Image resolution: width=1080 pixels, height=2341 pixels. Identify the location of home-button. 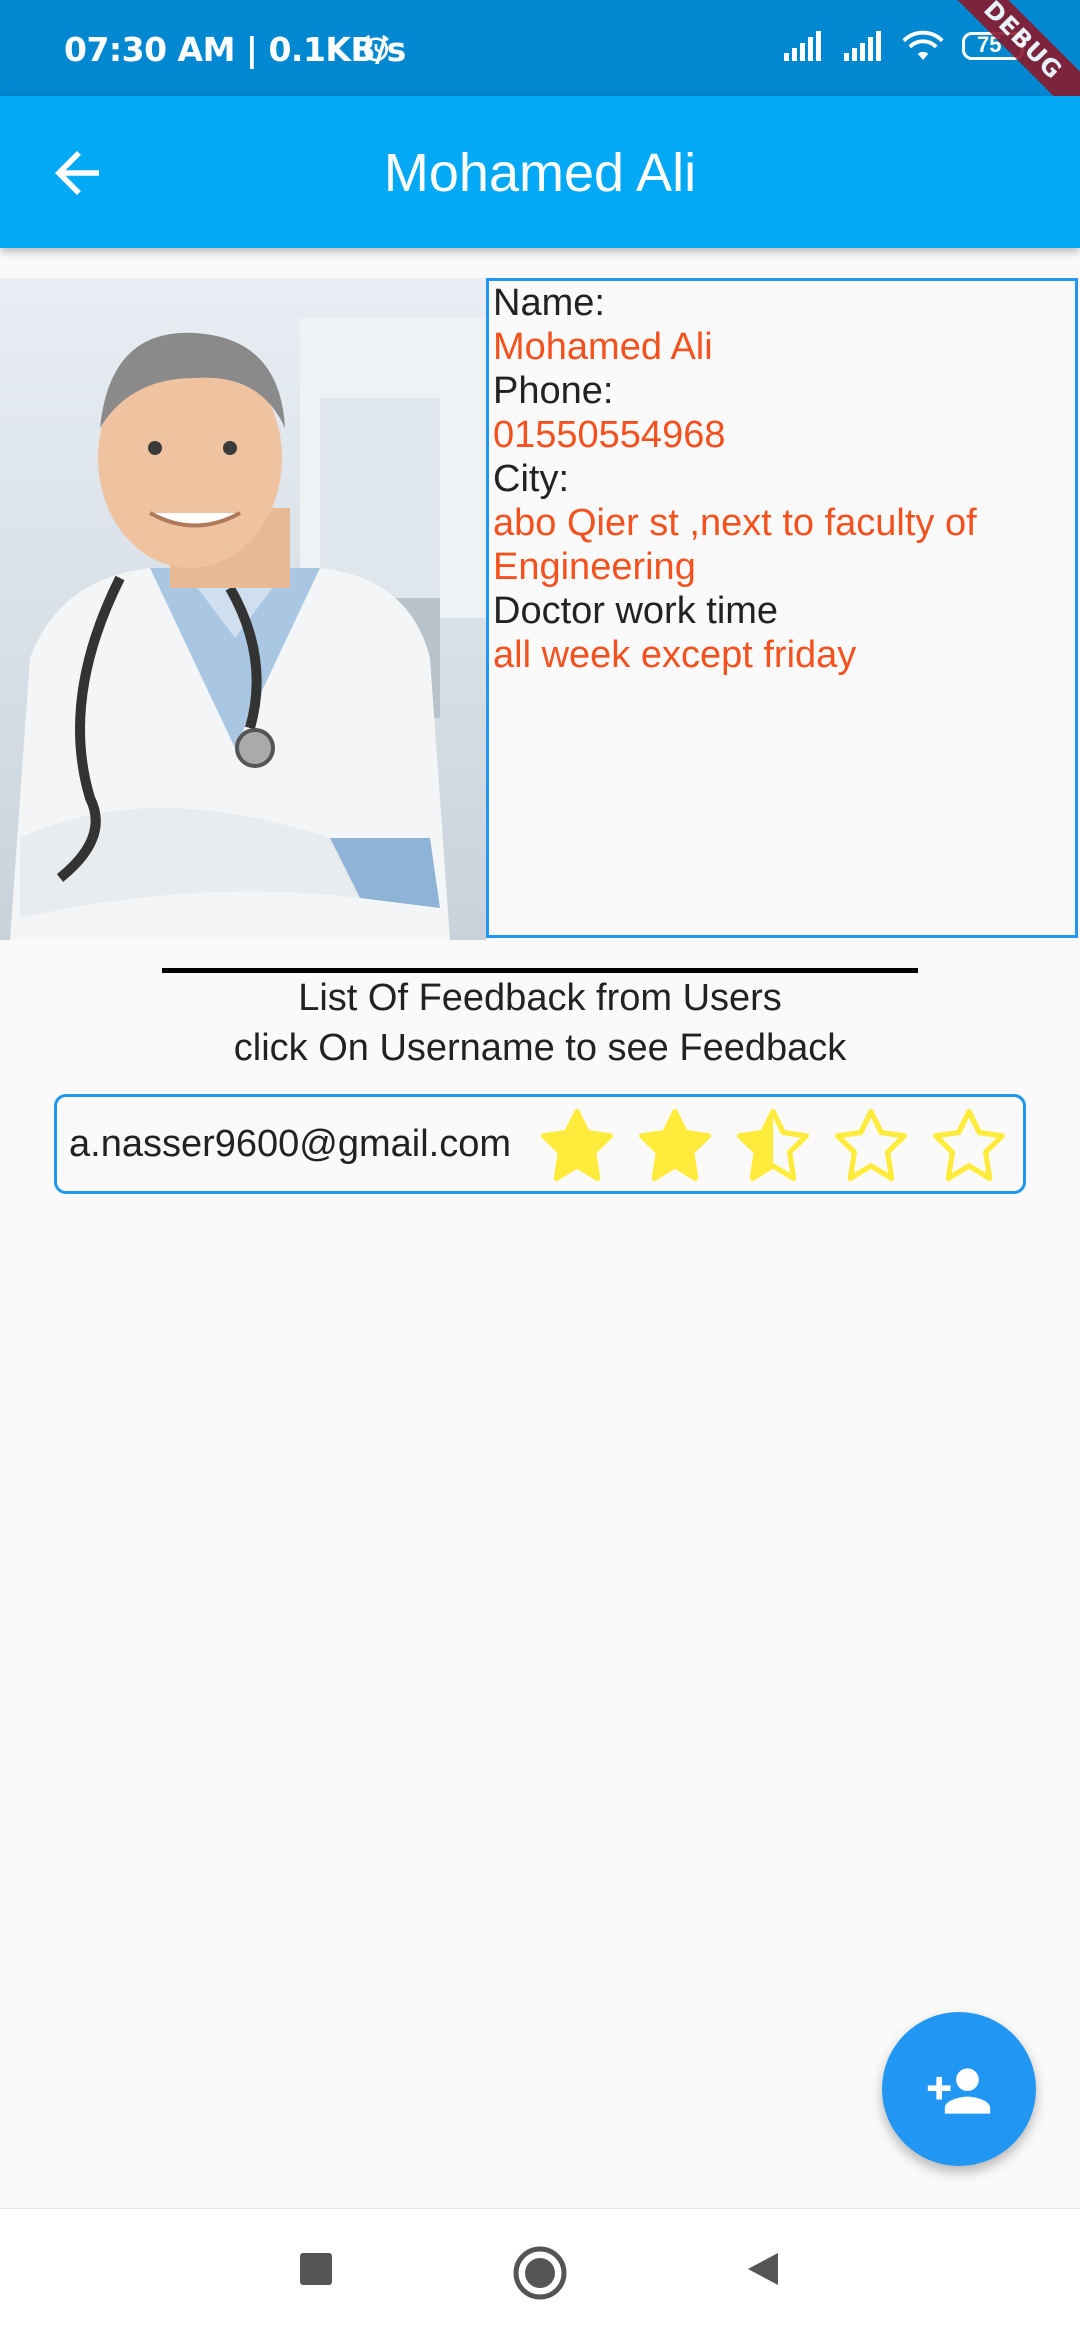
(540, 2273).